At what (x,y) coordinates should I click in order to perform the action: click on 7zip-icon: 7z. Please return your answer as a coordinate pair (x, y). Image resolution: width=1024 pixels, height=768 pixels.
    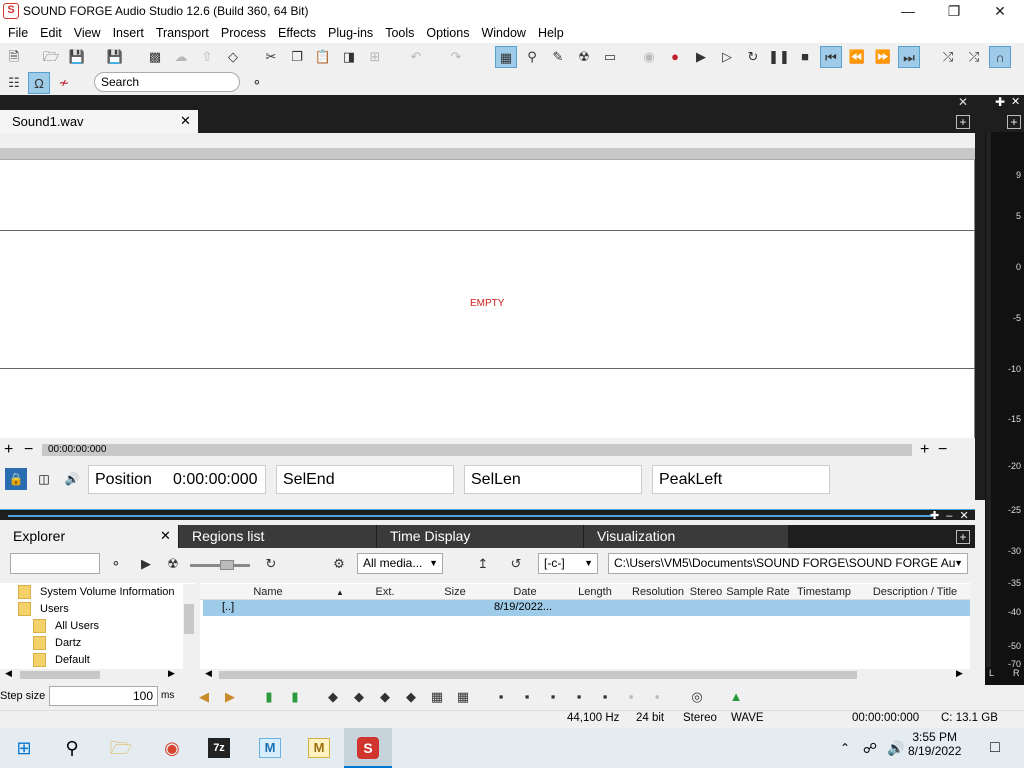
    Looking at the image, I should click on (220, 748).